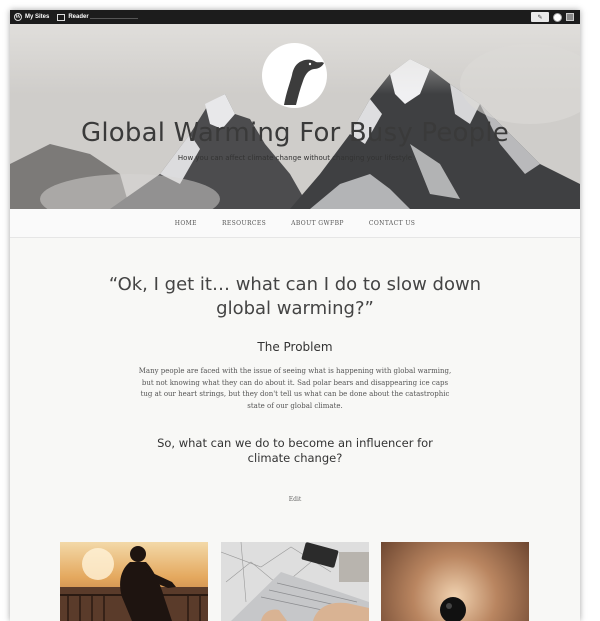  What do you see at coordinates (295, 347) in the screenshot?
I see `problem-heading: The Problem` at bounding box center [295, 347].